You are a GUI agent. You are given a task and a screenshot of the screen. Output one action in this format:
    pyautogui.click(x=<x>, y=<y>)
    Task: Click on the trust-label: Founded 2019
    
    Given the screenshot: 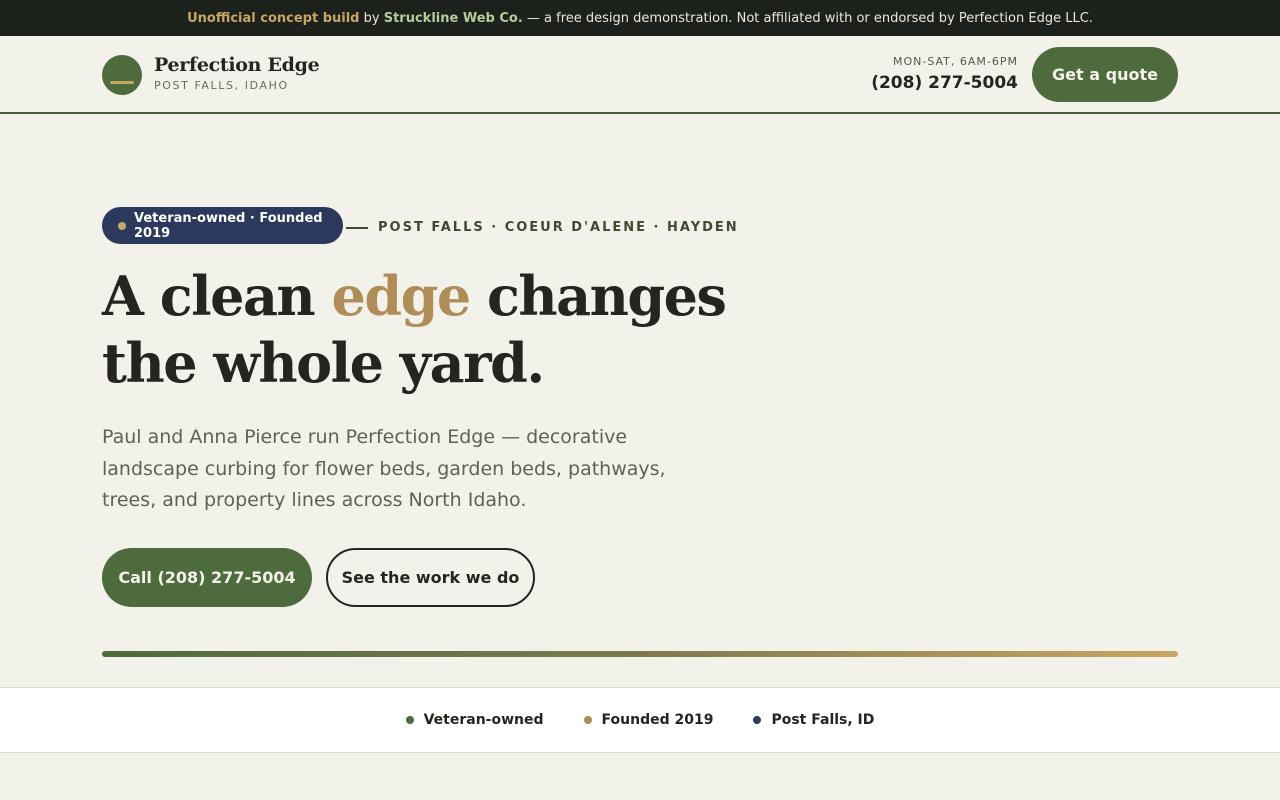 What is the action you would take?
    pyautogui.click(x=657, y=720)
    